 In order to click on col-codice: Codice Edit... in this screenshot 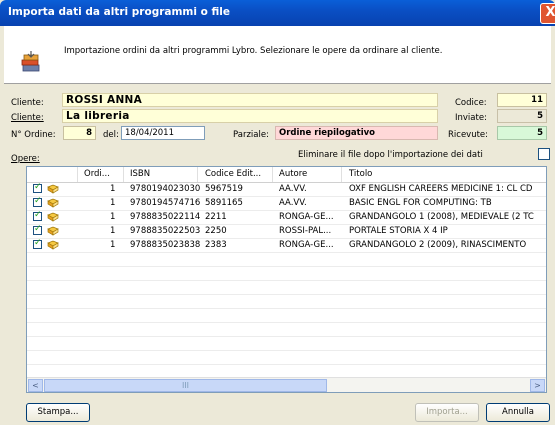, I will do `click(233, 174)`.